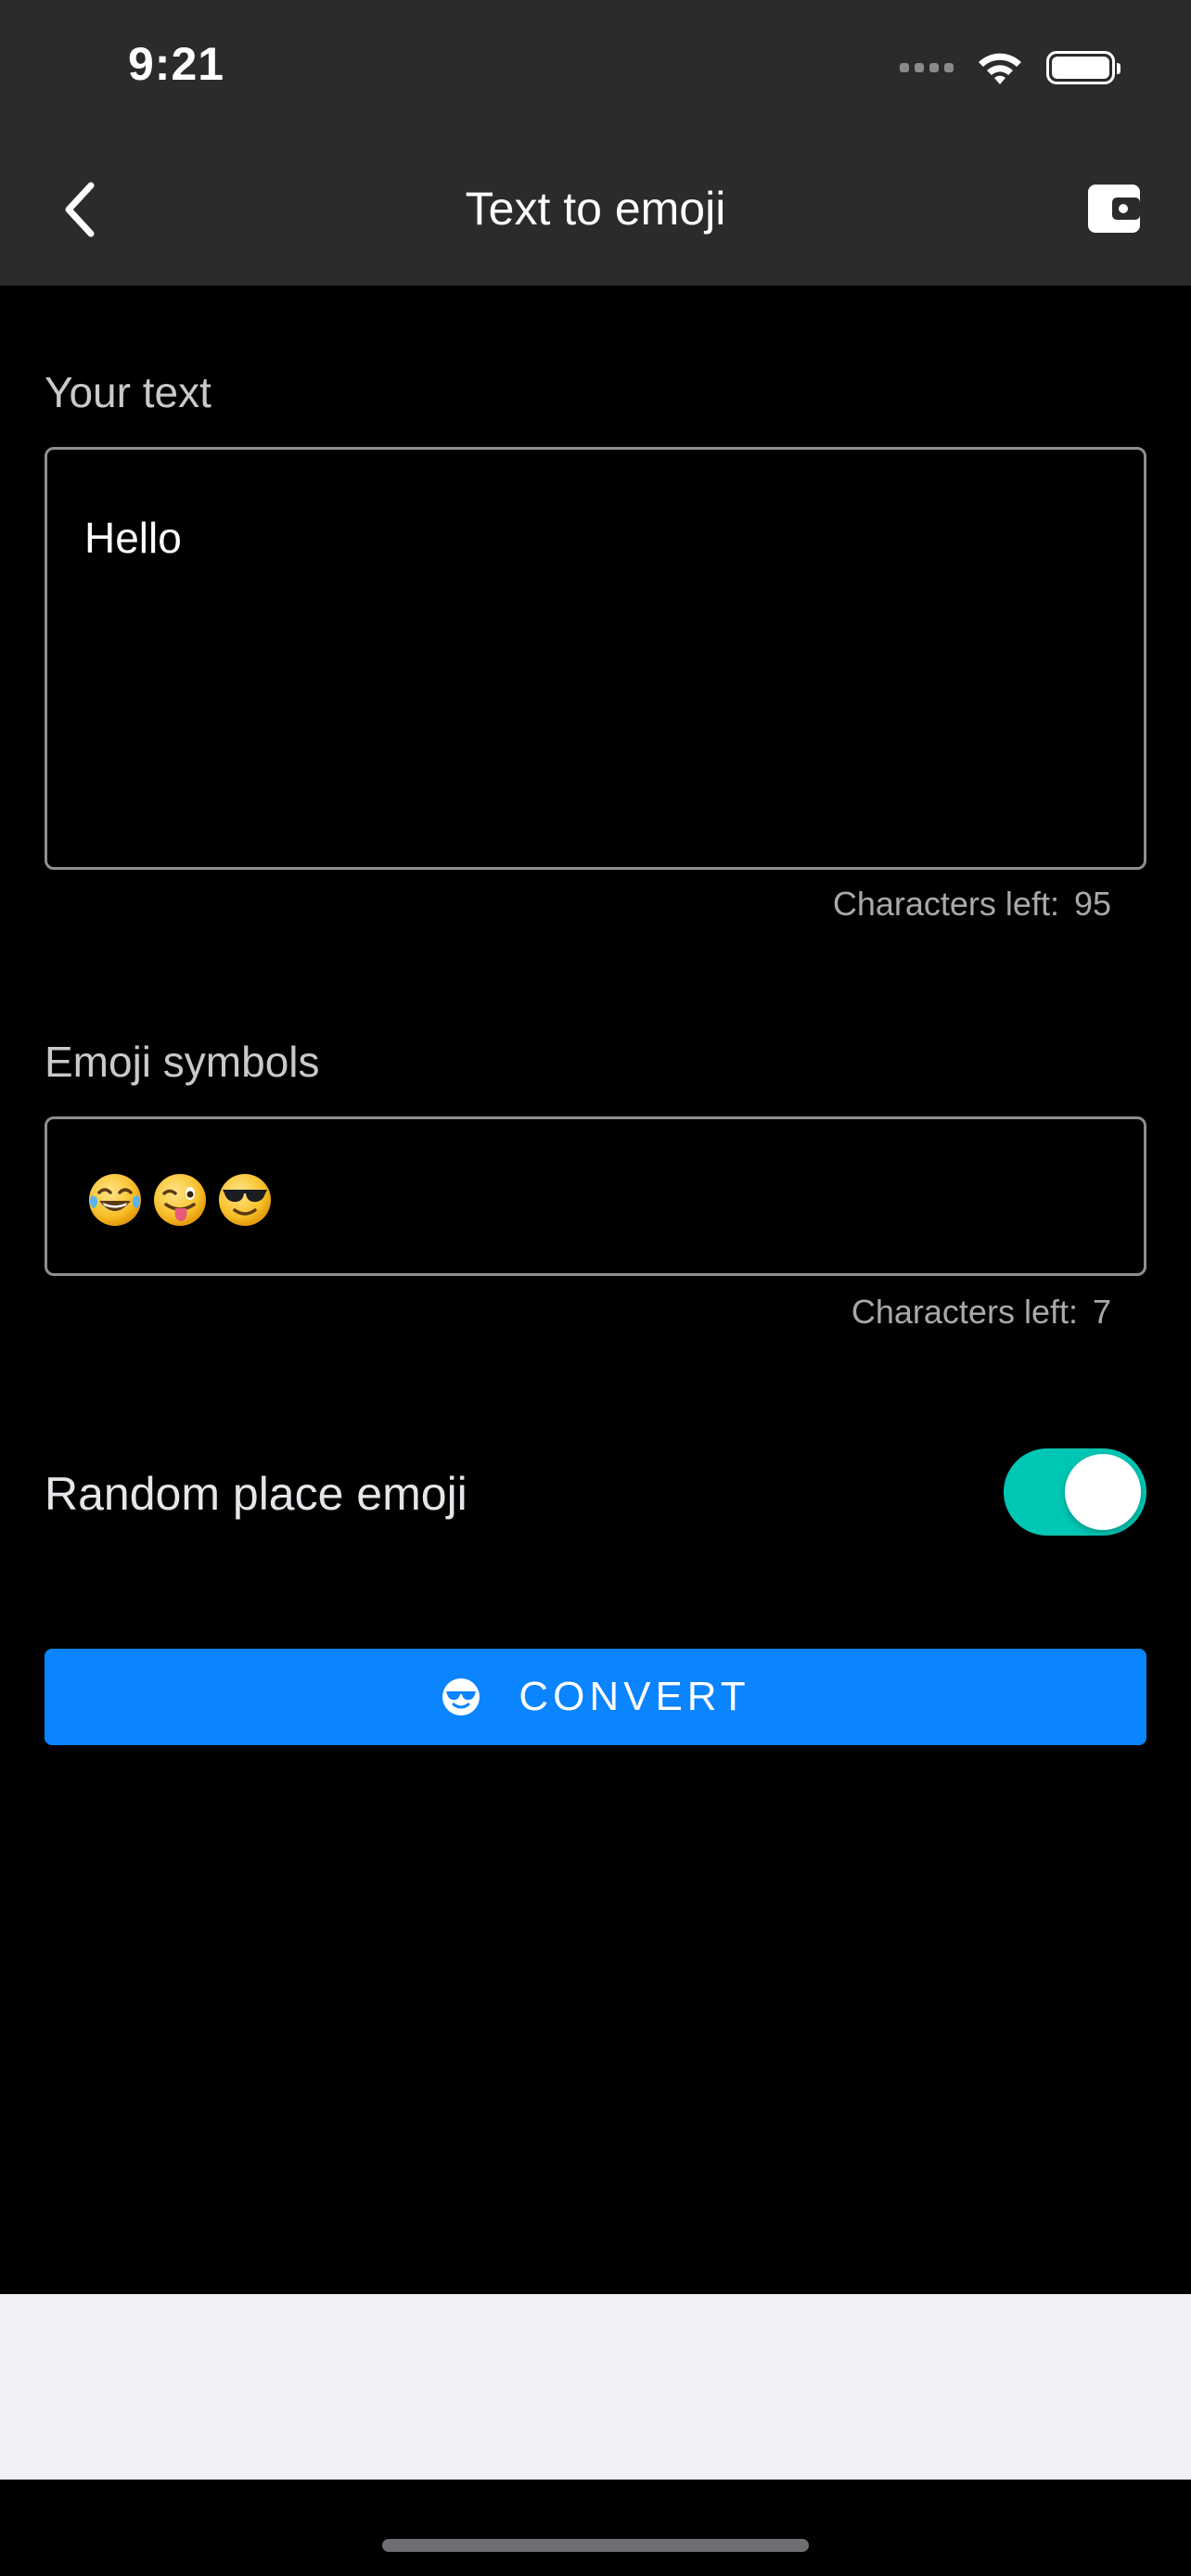 The width and height of the screenshot is (1191, 2576). I want to click on emoji-list, so click(180, 1200).